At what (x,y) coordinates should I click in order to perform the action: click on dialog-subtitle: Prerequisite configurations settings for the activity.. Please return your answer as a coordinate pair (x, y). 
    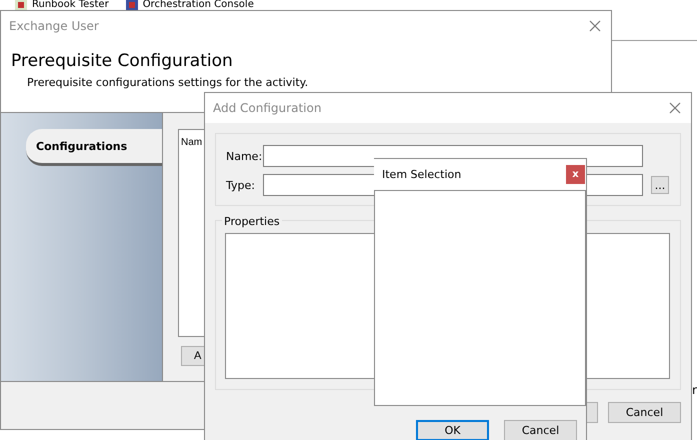
    Looking at the image, I should click on (168, 82).